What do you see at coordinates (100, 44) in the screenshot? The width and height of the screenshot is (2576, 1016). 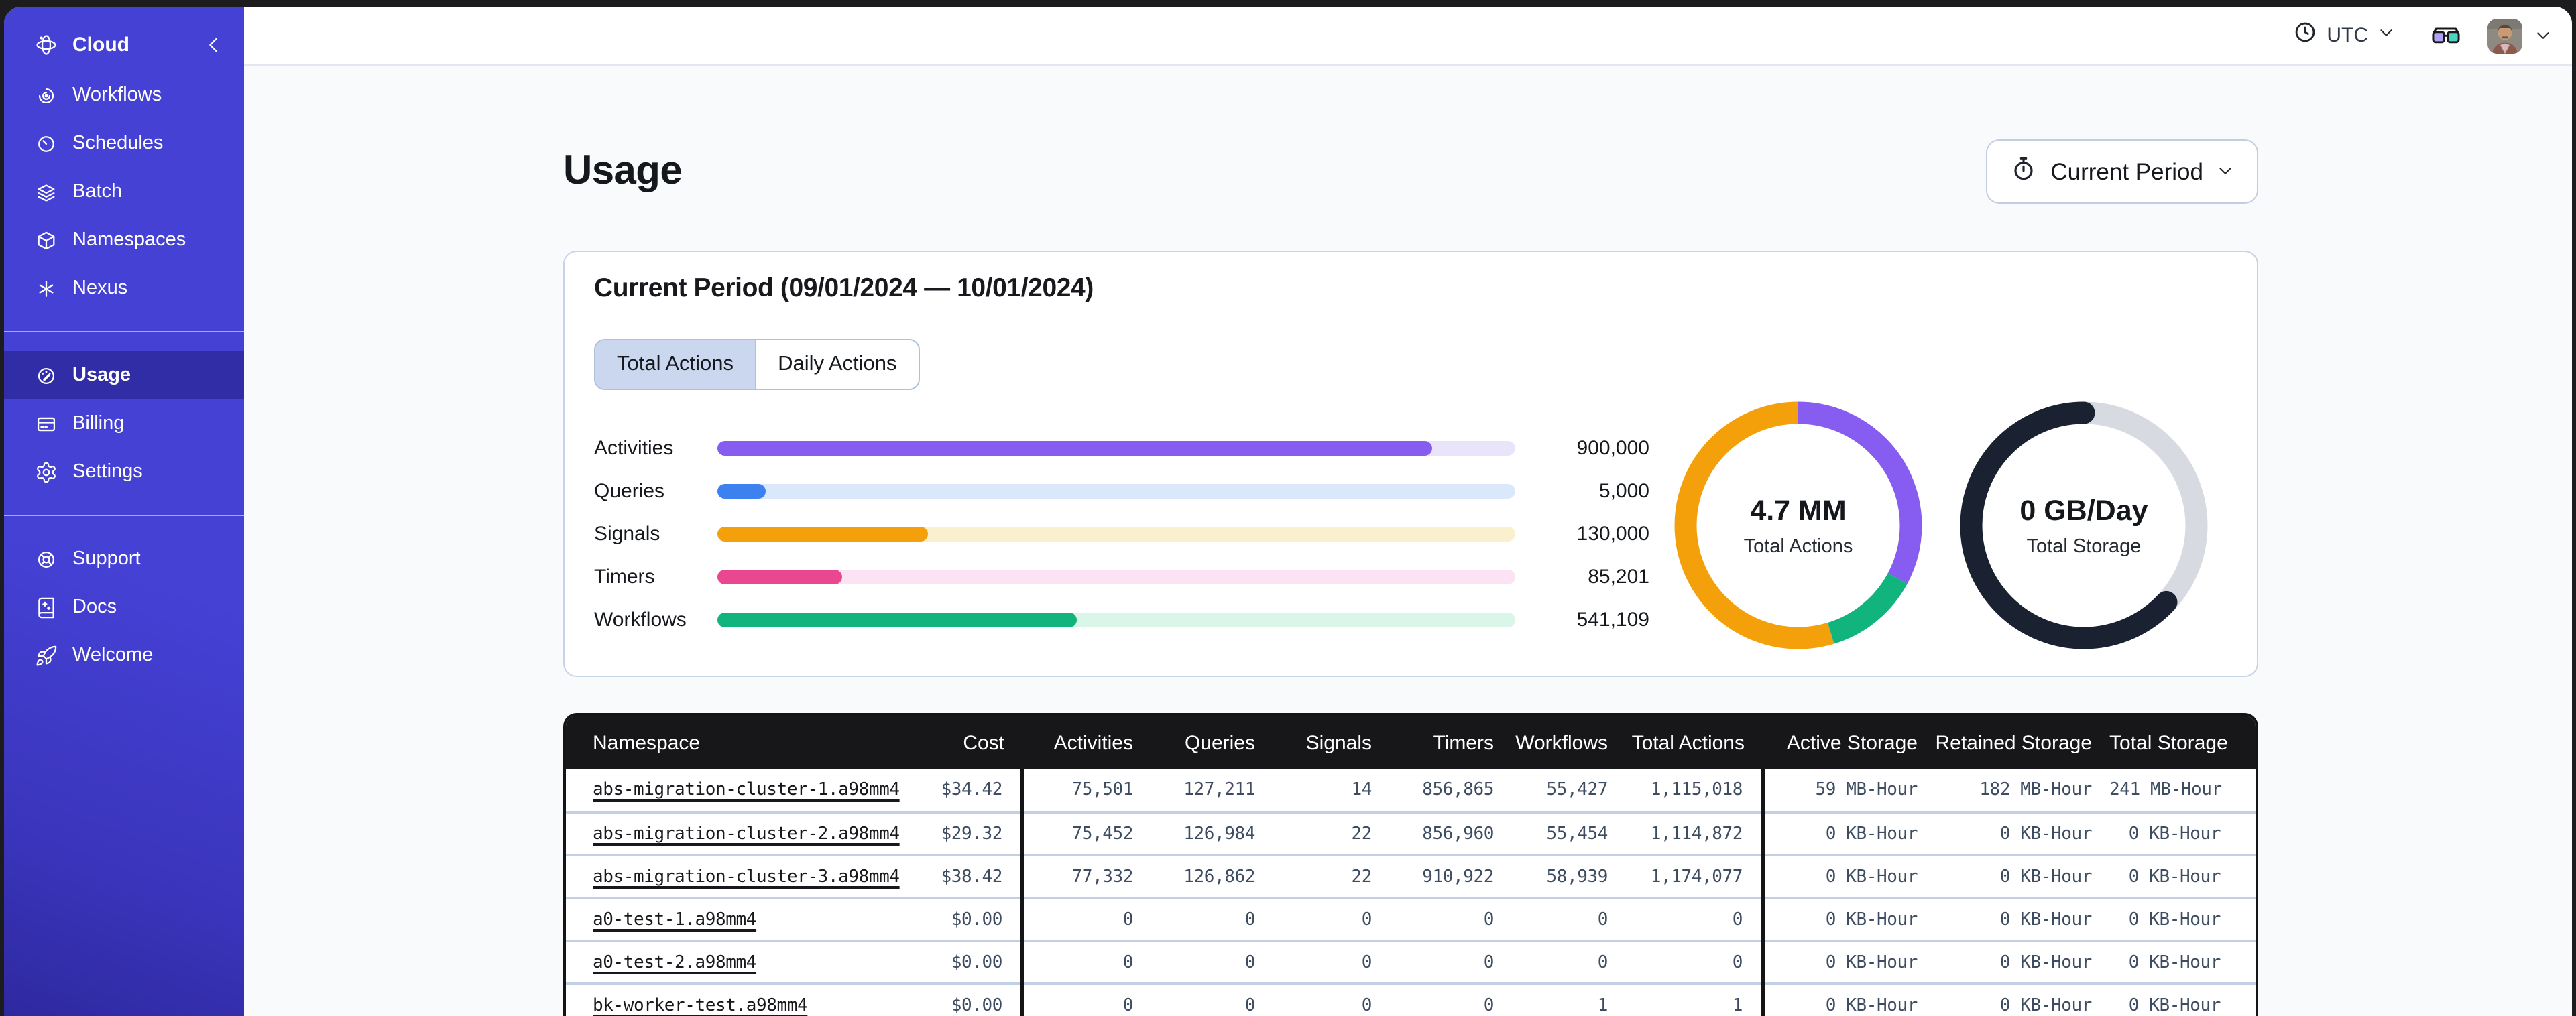 I see `sidebar-logo-label: Cloud` at bounding box center [100, 44].